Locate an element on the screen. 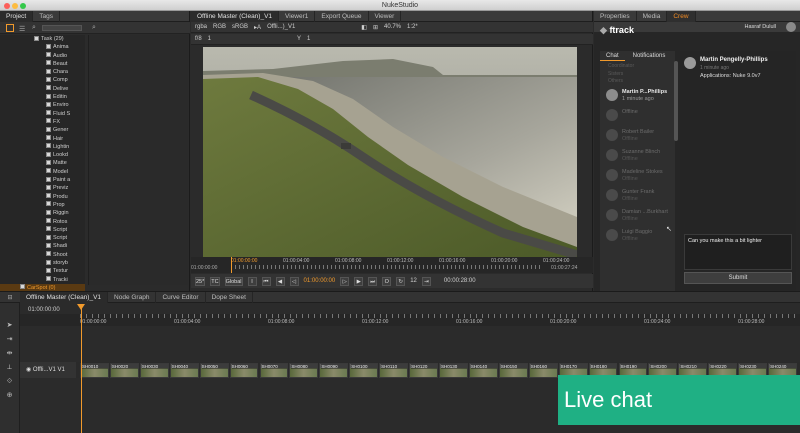  tree-item: Shadi is located at coordinates (42, 246).